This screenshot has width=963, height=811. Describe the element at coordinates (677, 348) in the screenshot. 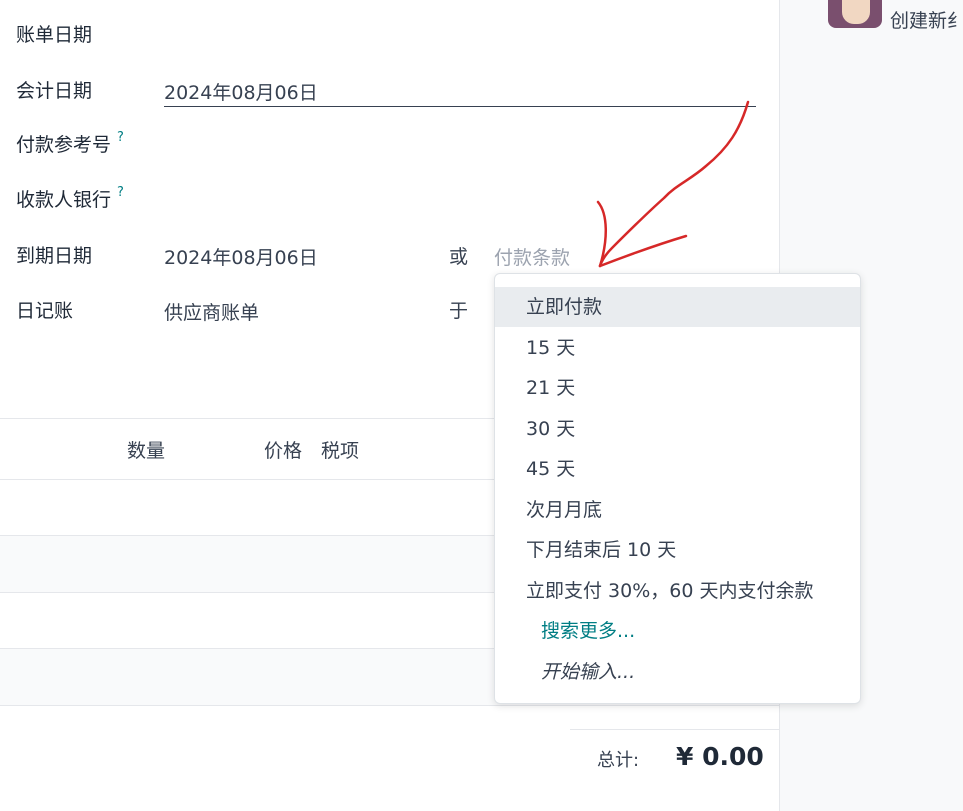

I see `option-15-days: 15 天` at that location.